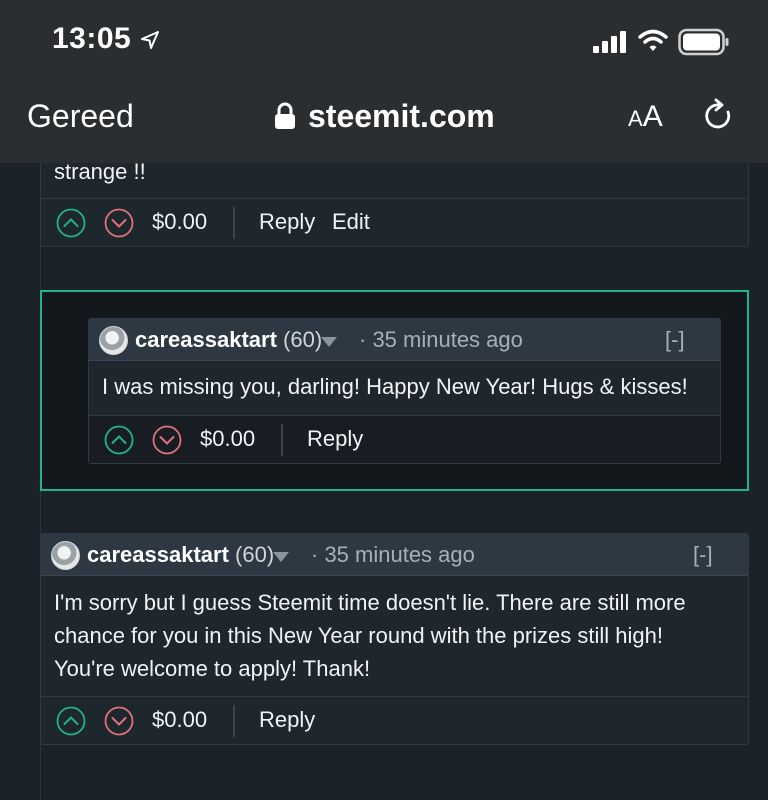  I want to click on text-size-button: AA, so click(645, 117).